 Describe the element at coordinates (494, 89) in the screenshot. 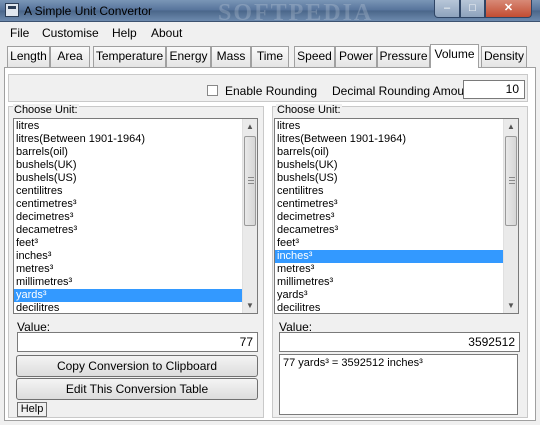

I see `decimal-rounding-input: 10` at that location.